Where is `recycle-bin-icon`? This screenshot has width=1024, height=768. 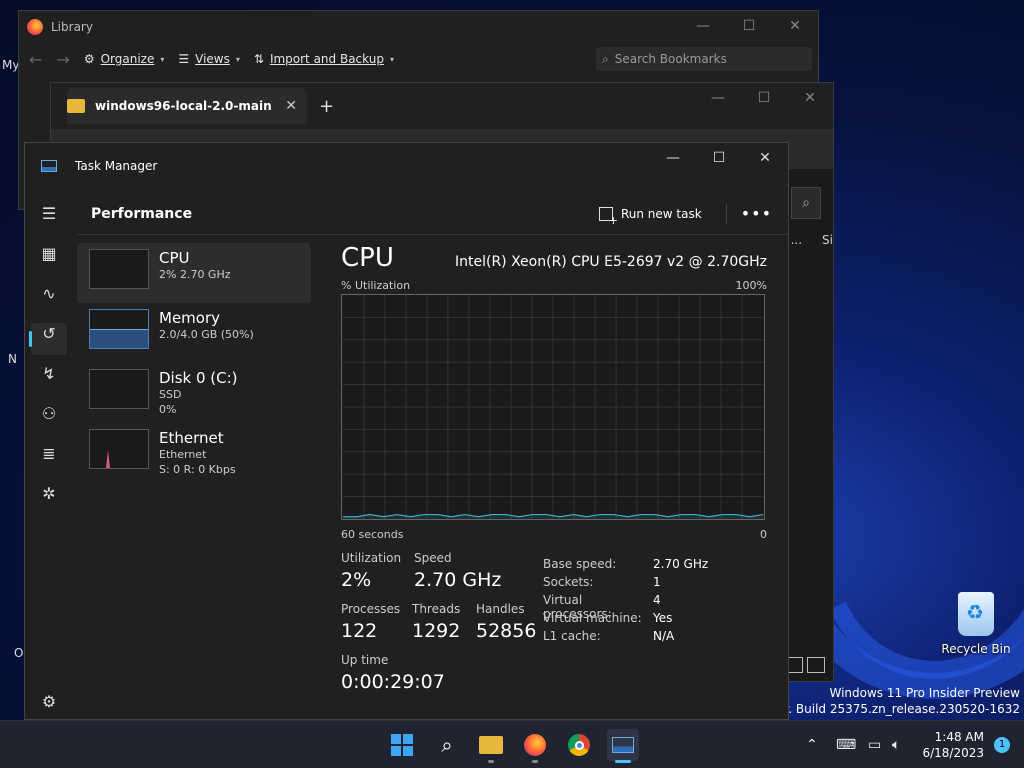
recycle-bin-icon is located at coordinates (976, 614).